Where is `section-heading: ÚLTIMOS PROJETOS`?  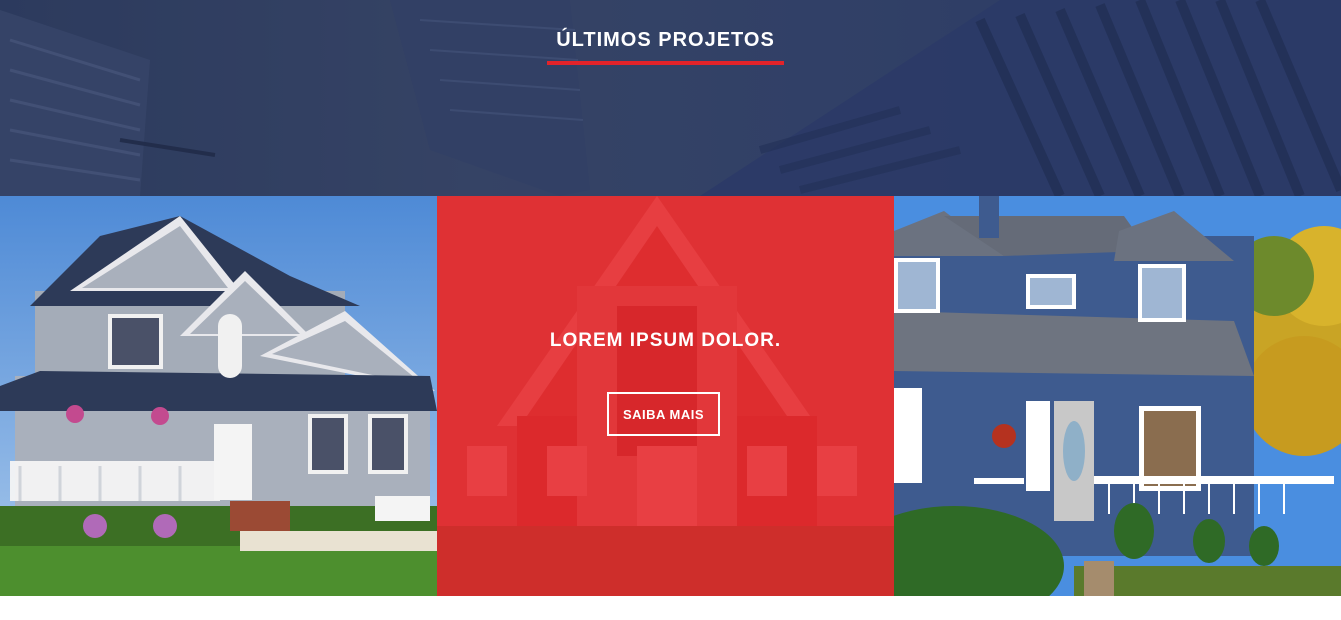
section-heading: ÚLTIMOS PROJETOS is located at coordinates (665, 45).